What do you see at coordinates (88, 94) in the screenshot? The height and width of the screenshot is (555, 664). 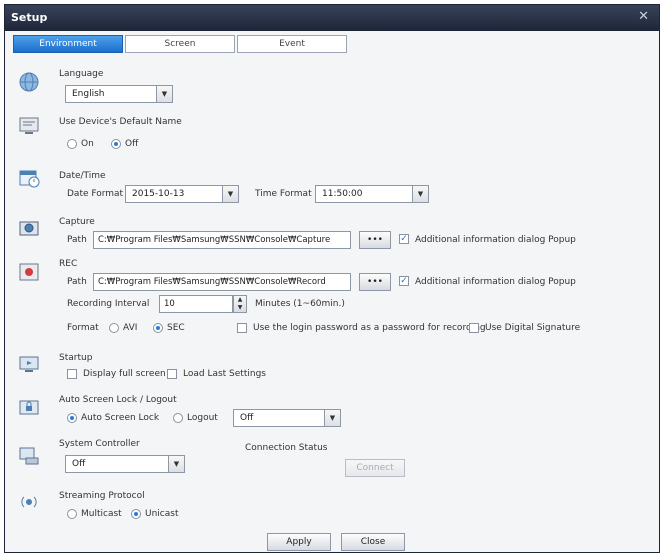 I see `language-value: English` at bounding box center [88, 94].